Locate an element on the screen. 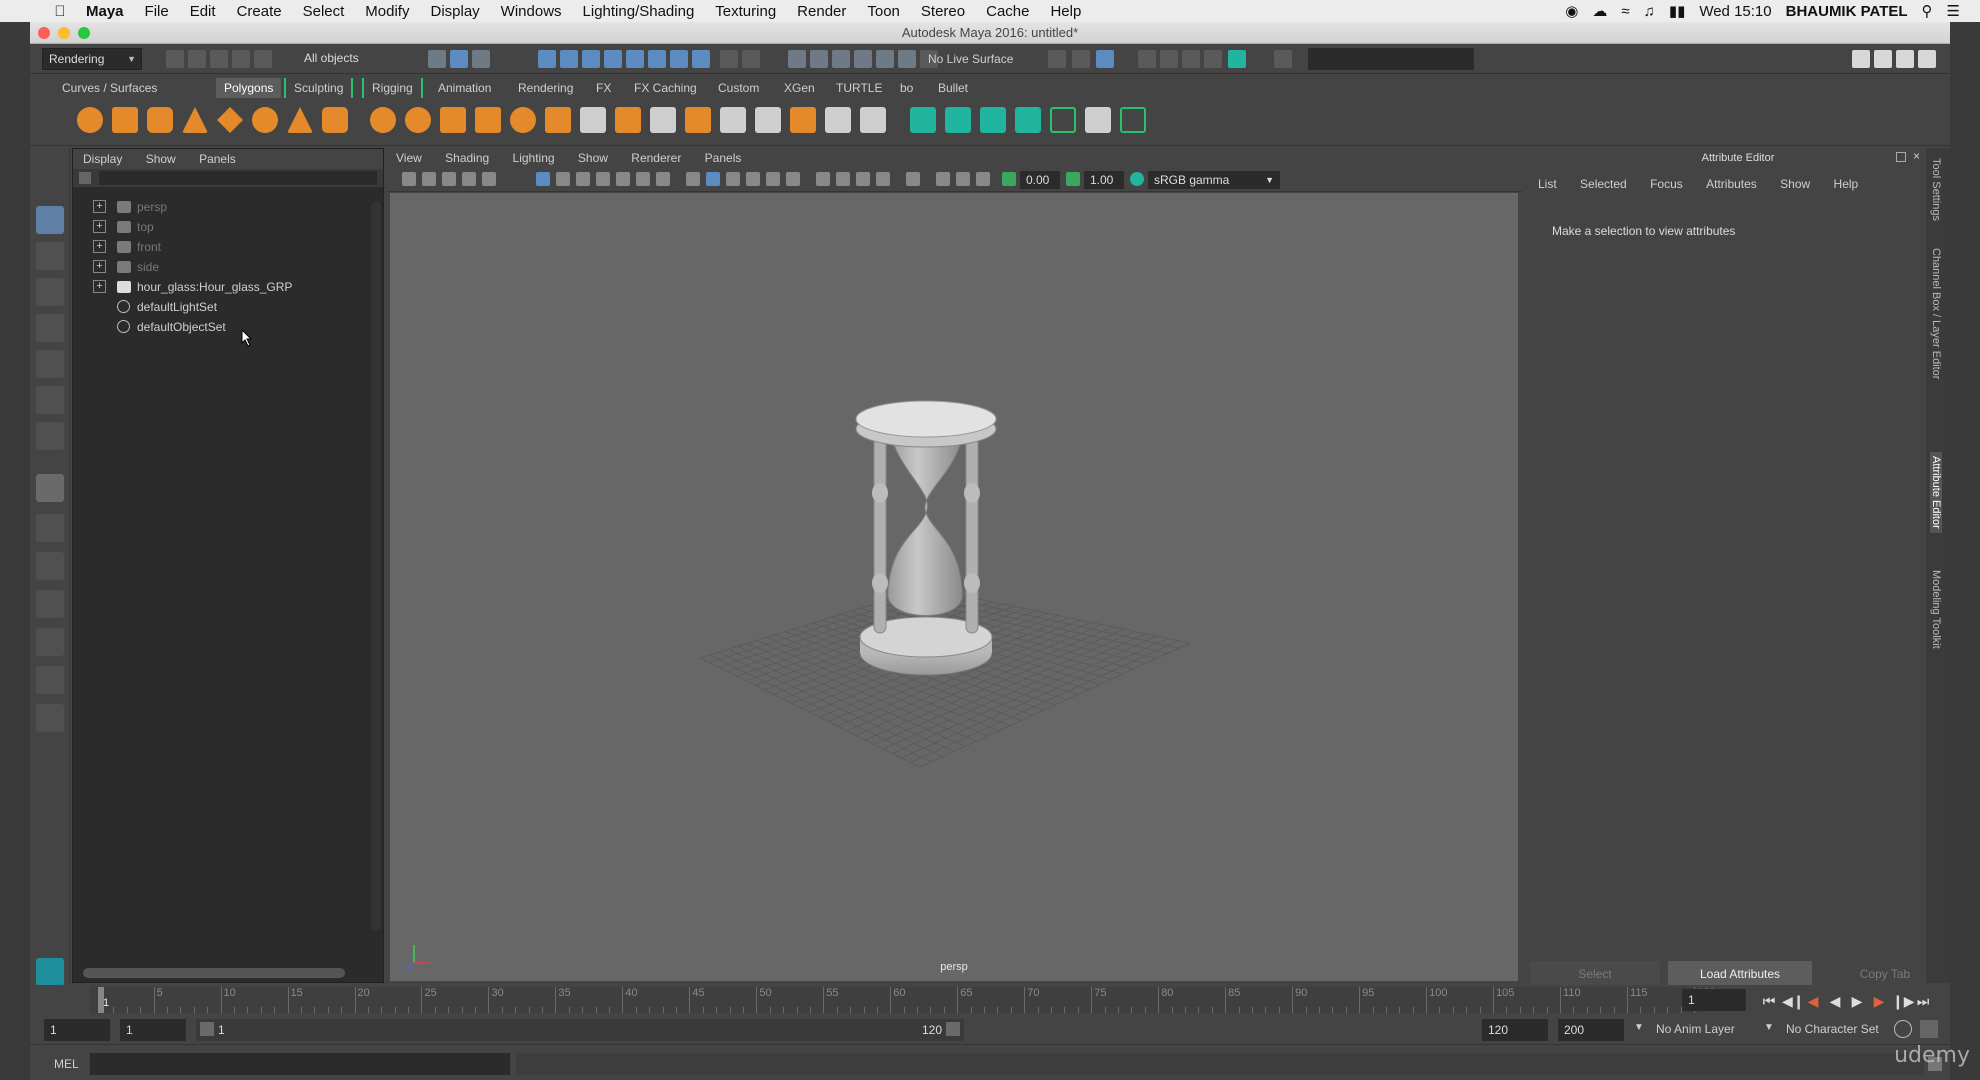 The height and width of the screenshot is (1080, 1980). safe-action-icon is located at coordinates (643, 179).